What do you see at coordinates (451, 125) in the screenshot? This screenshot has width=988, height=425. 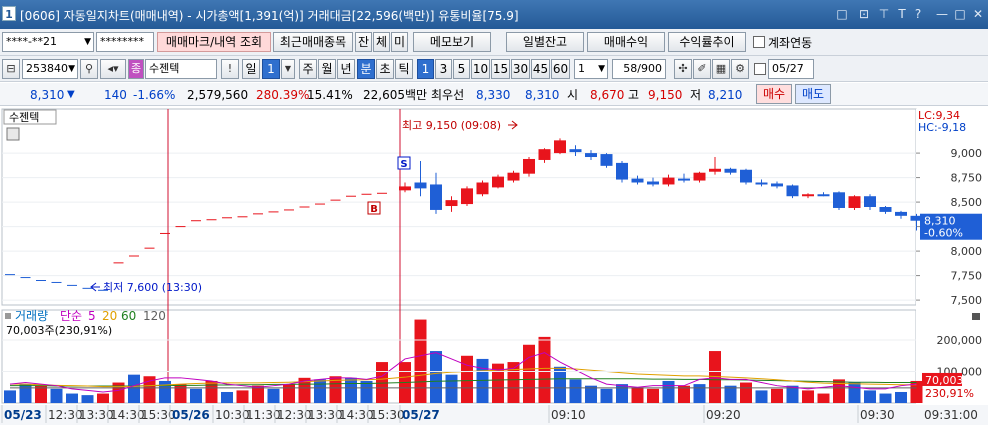 I see `high-annotation: 최고 9,150 (09:08)` at bounding box center [451, 125].